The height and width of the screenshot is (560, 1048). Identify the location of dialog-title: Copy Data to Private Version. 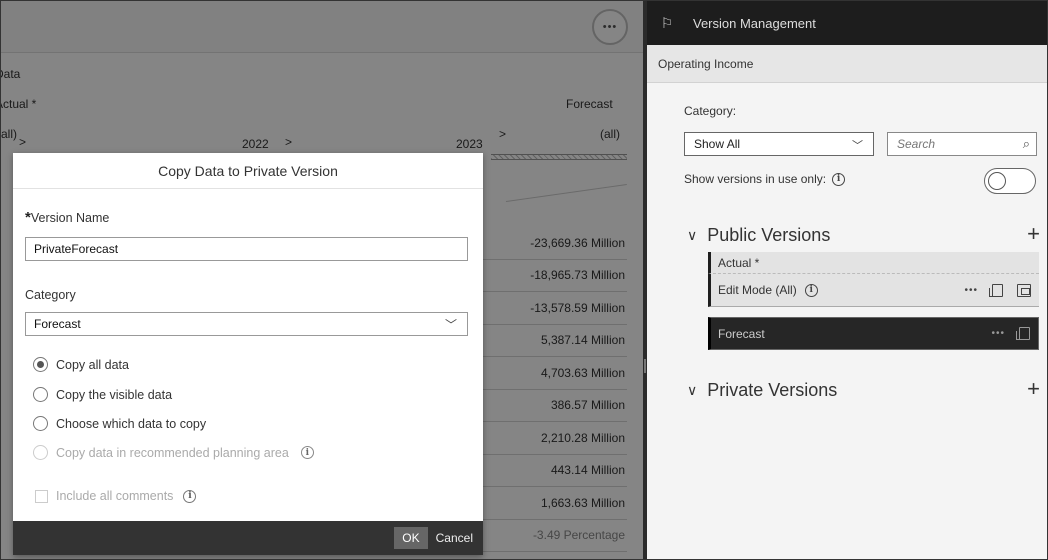
(248, 171).